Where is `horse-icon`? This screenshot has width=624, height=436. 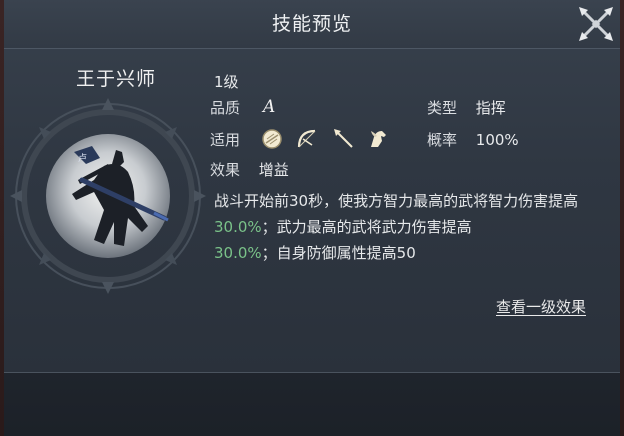 horse-icon is located at coordinates (378, 139).